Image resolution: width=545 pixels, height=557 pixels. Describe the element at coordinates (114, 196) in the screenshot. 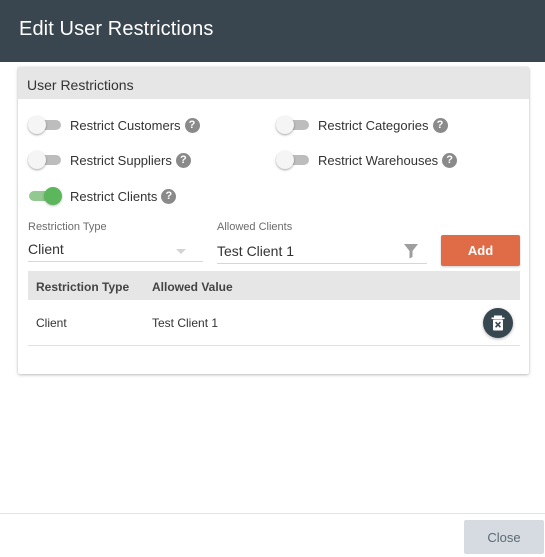

I see `toggle-label: Restrict Clients` at that location.